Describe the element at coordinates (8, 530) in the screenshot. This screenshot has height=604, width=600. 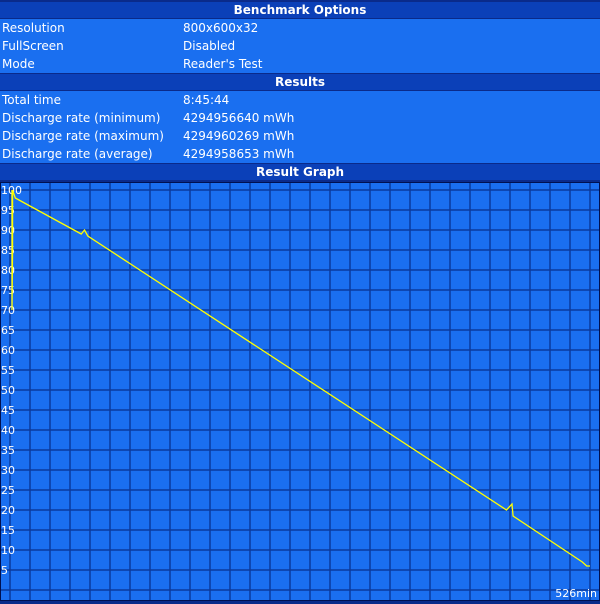
I see `y-tick-label: 15` at that location.